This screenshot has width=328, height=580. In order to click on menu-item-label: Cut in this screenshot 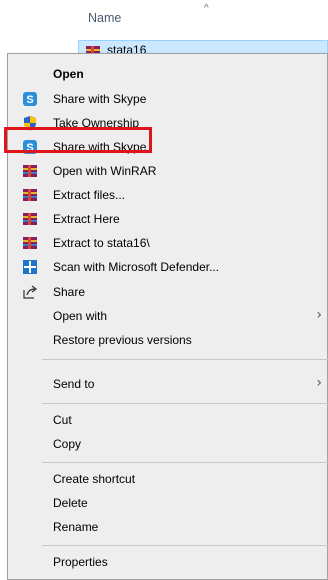, I will do `click(62, 420)`.